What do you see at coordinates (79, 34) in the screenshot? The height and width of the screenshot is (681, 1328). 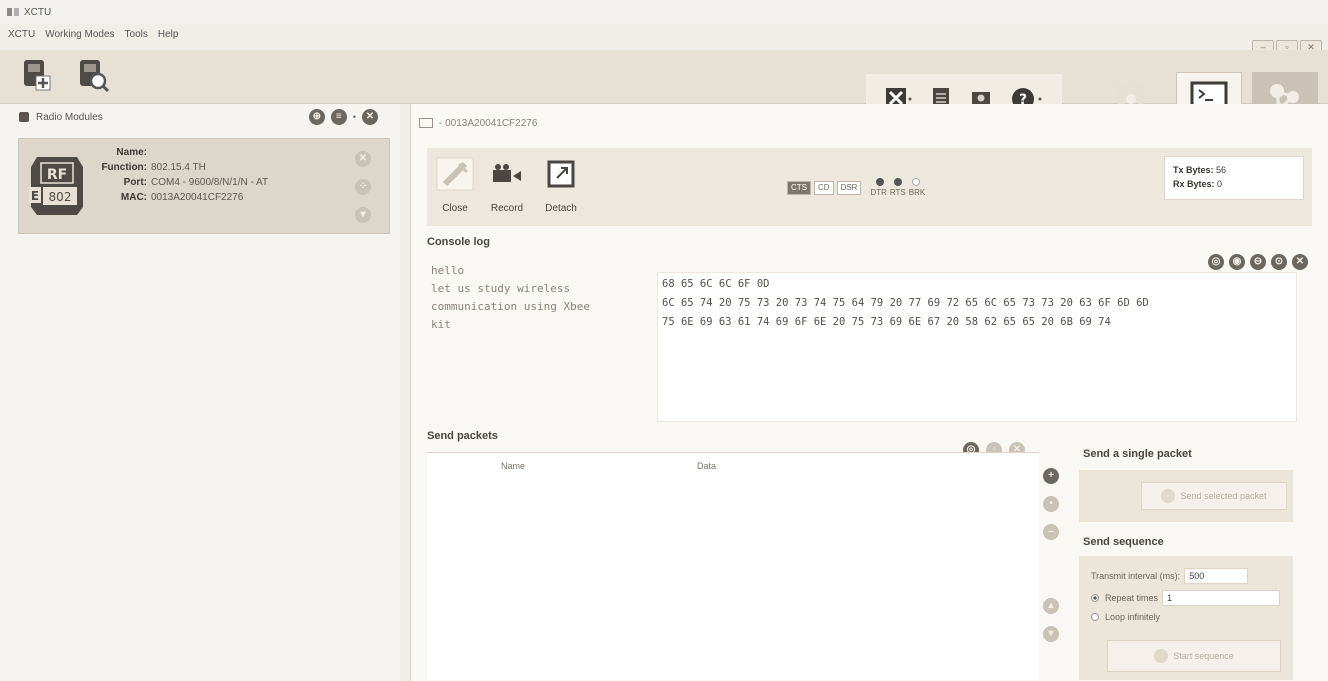 I see `menu-working-modes: Working Modes` at bounding box center [79, 34].